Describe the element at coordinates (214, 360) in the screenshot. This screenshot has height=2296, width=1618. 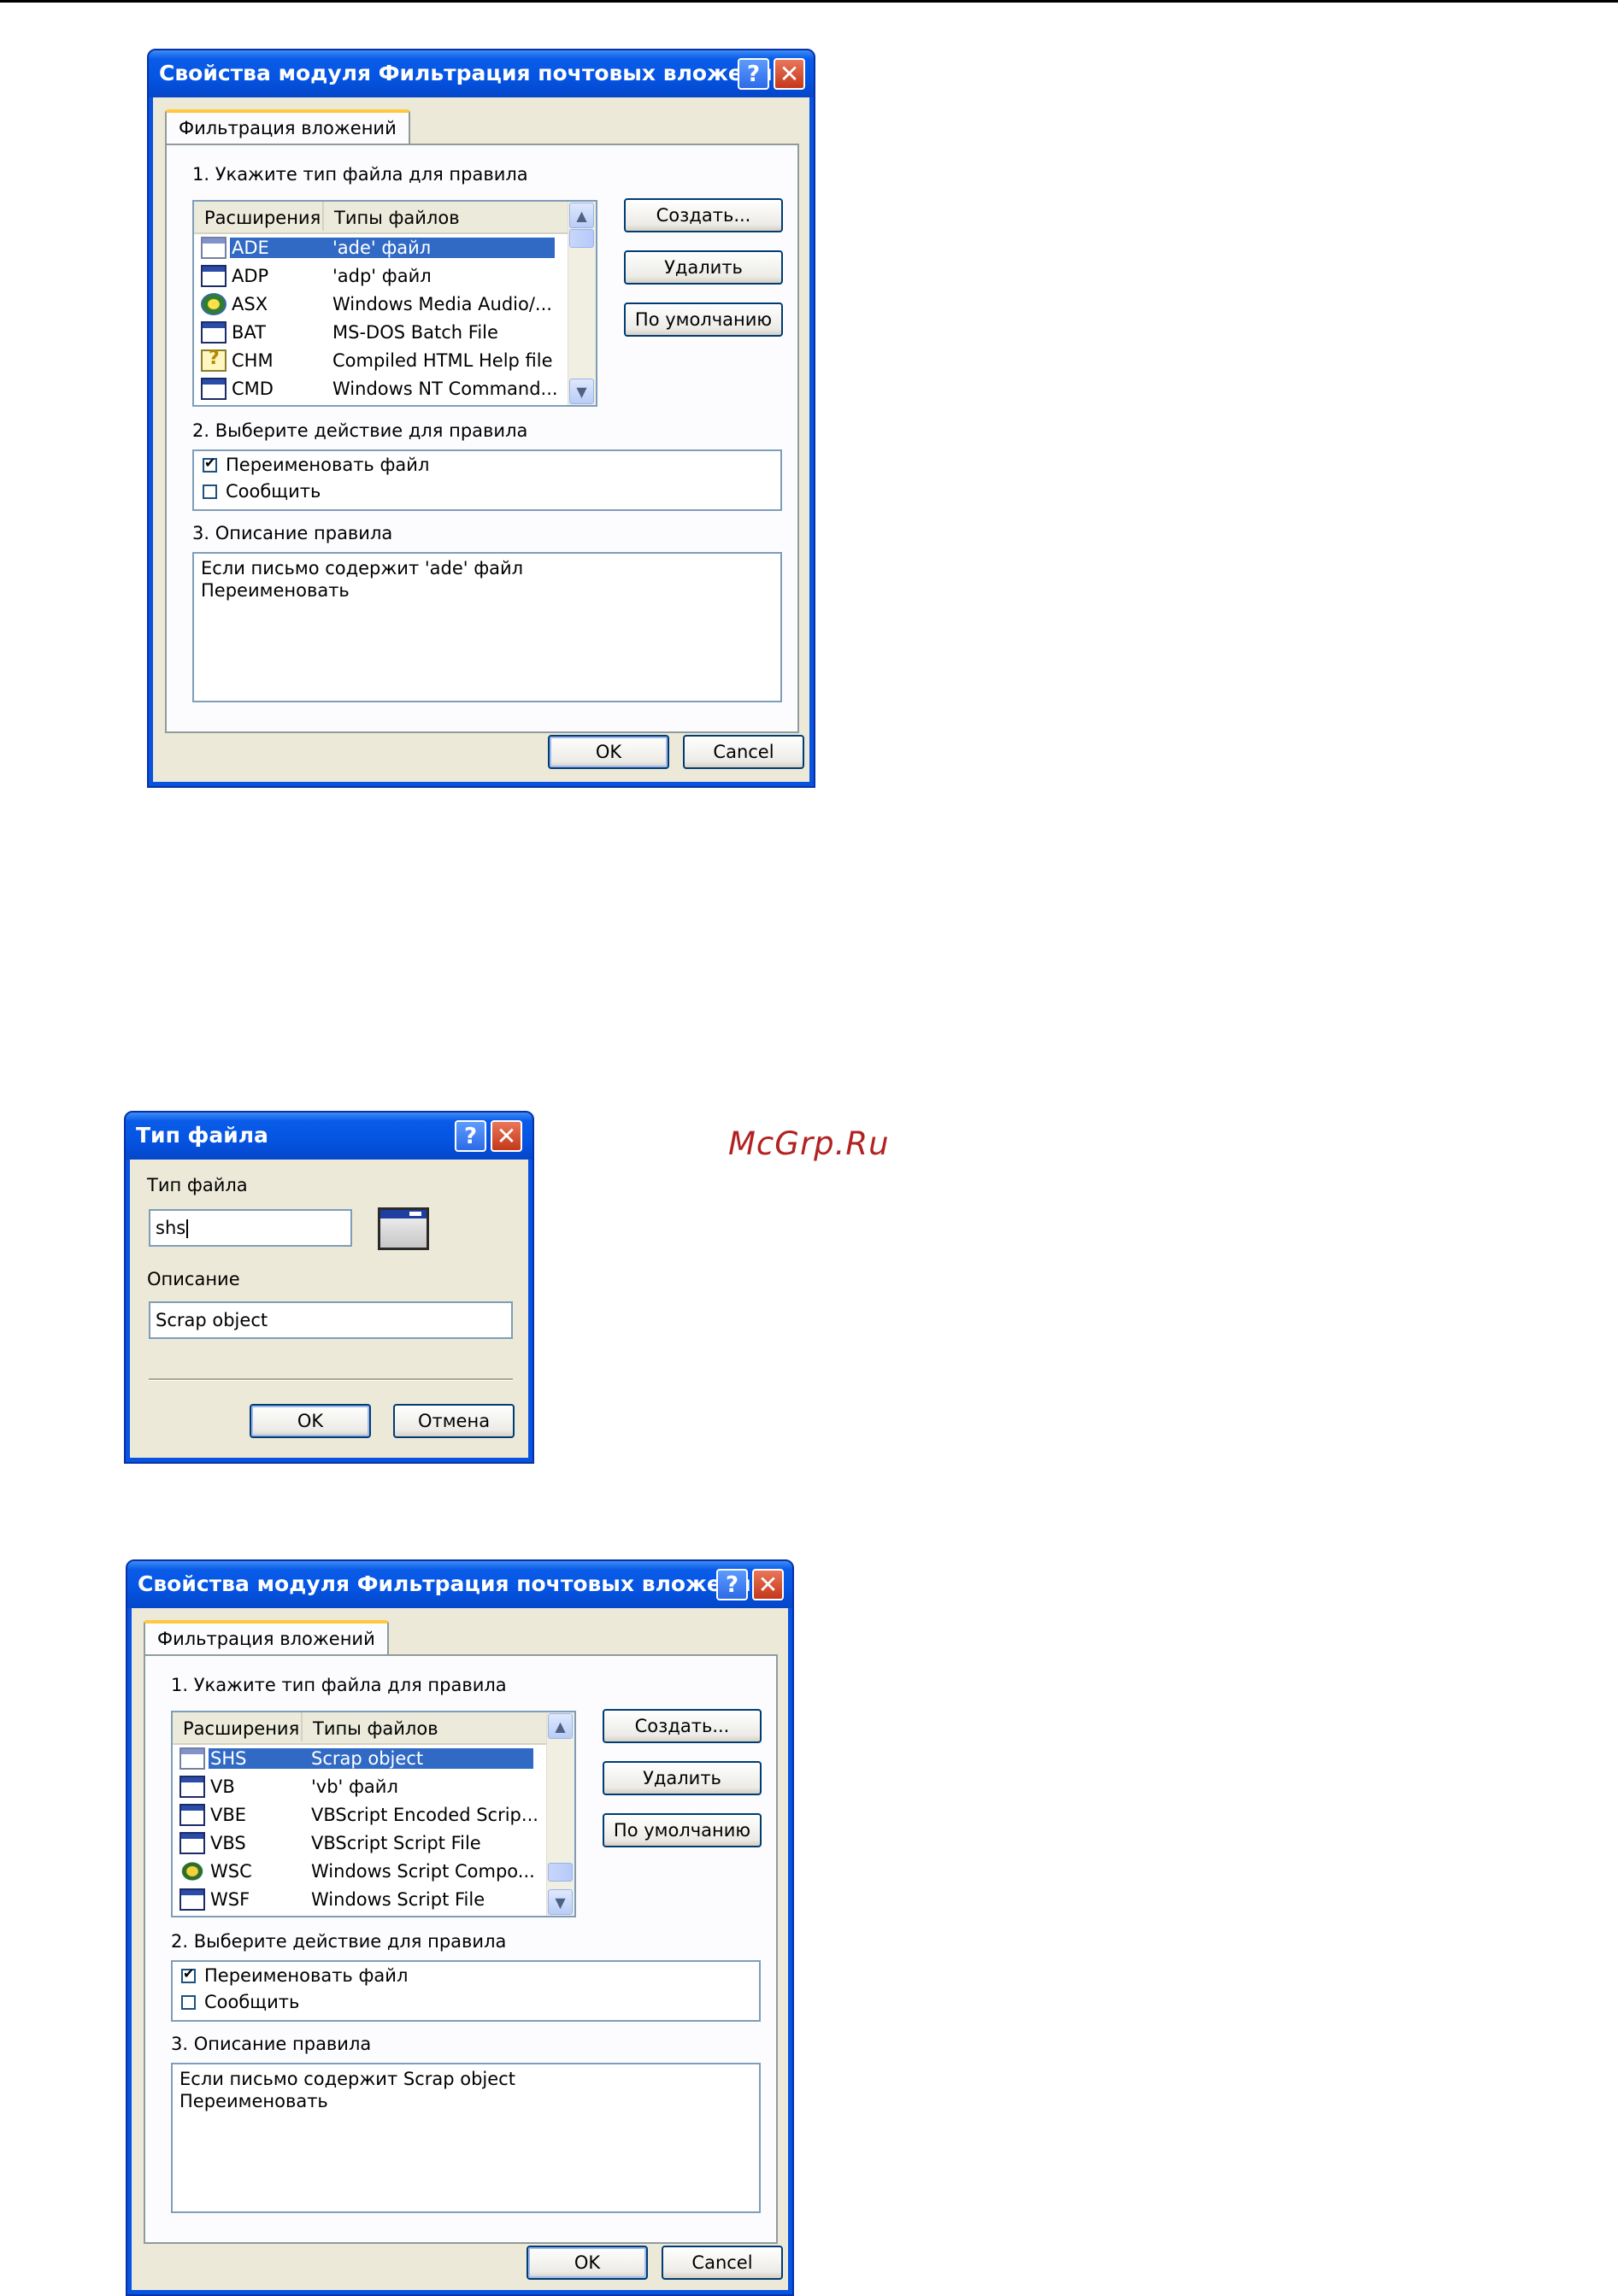
I see `help-file-icon` at that location.